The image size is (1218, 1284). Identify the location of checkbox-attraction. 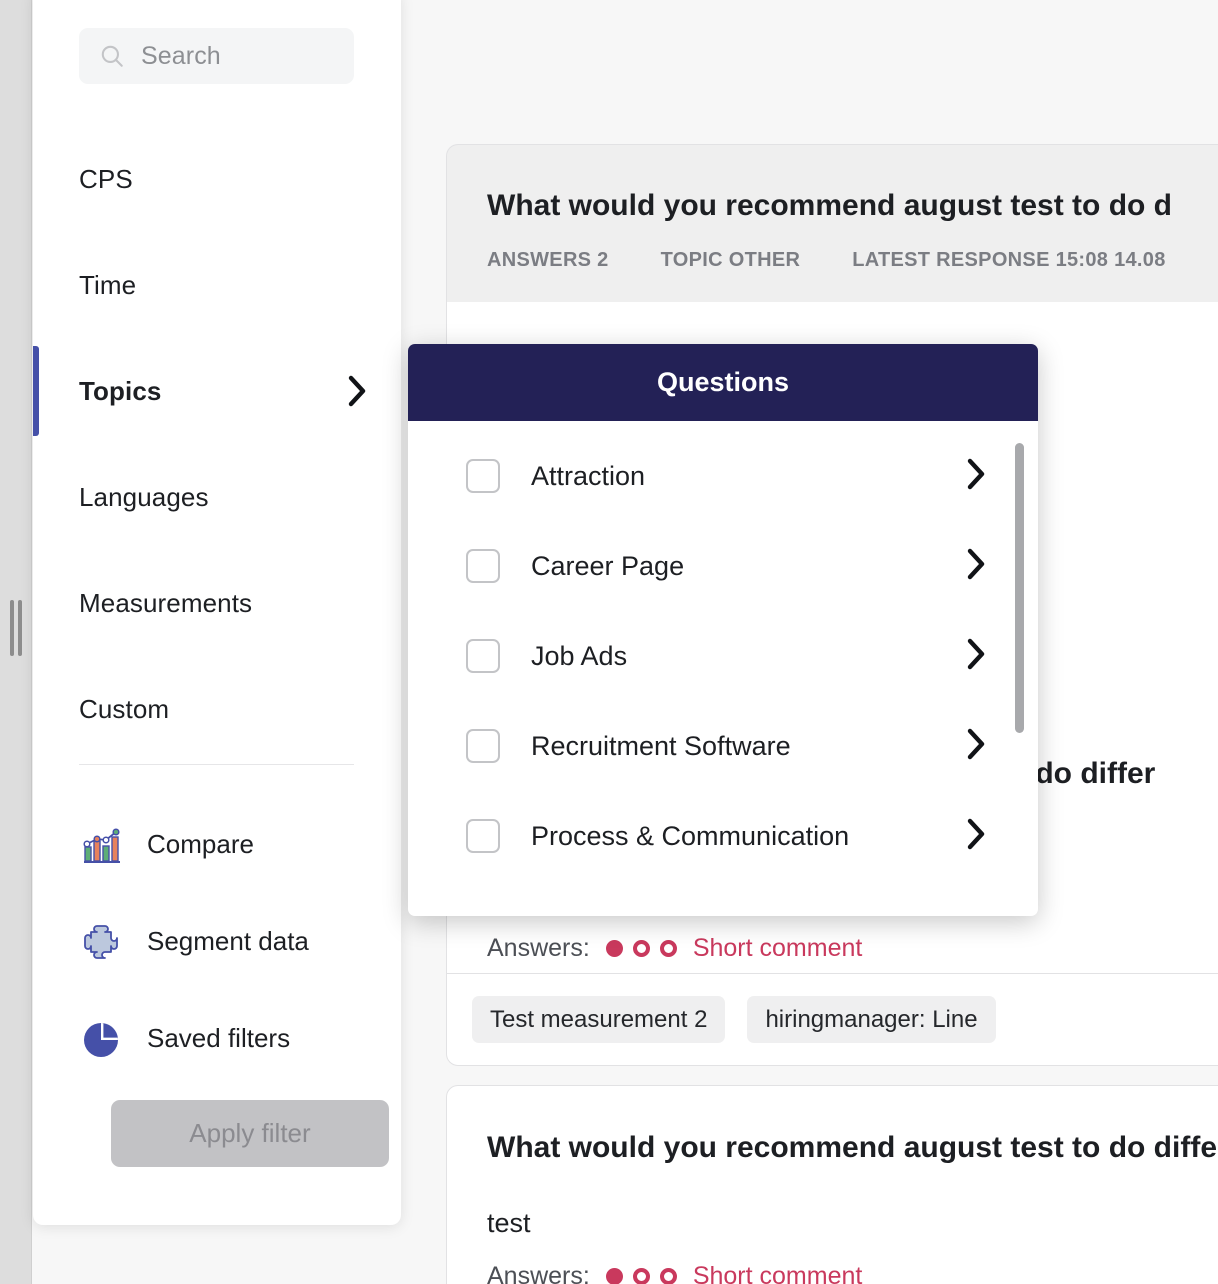
(483, 476).